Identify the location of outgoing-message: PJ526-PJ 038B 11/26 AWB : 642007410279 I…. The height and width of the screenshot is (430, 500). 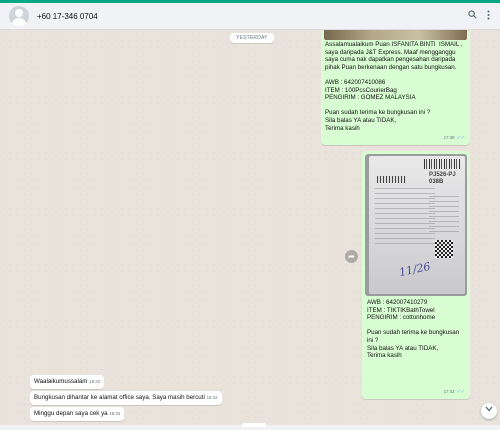
(416, 275).